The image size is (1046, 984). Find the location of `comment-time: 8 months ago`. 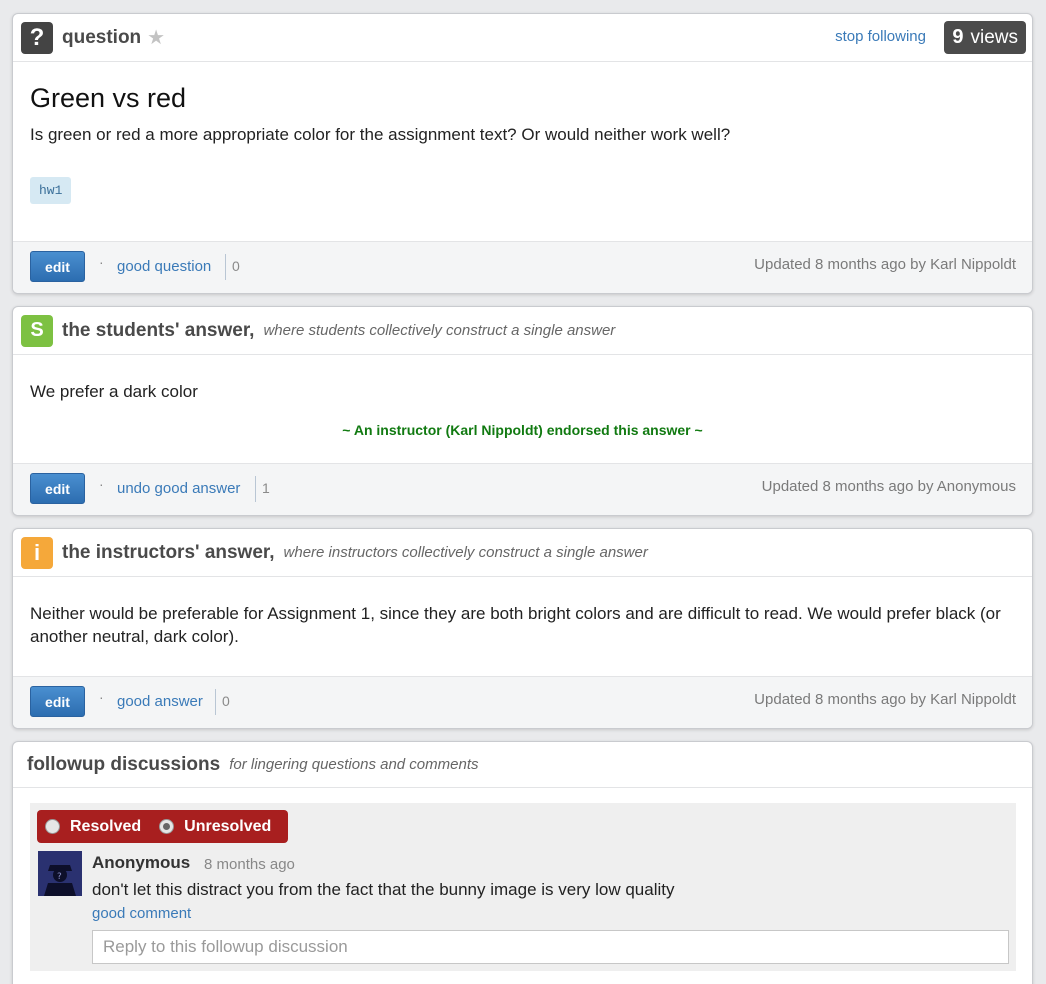

comment-time: 8 months ago is located at coordinates (249, 864).